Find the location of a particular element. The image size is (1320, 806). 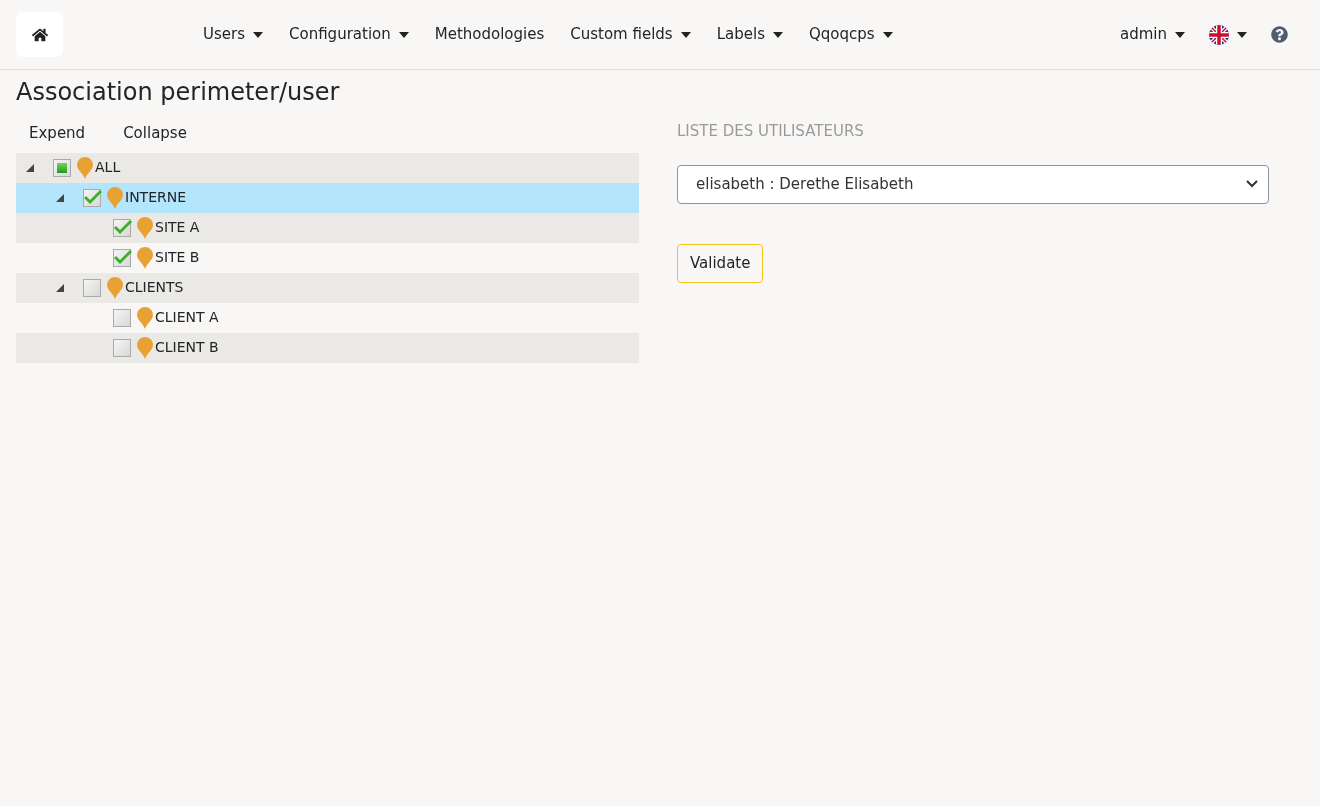

tree-label: SITE B is located at coordinates (177, 257).